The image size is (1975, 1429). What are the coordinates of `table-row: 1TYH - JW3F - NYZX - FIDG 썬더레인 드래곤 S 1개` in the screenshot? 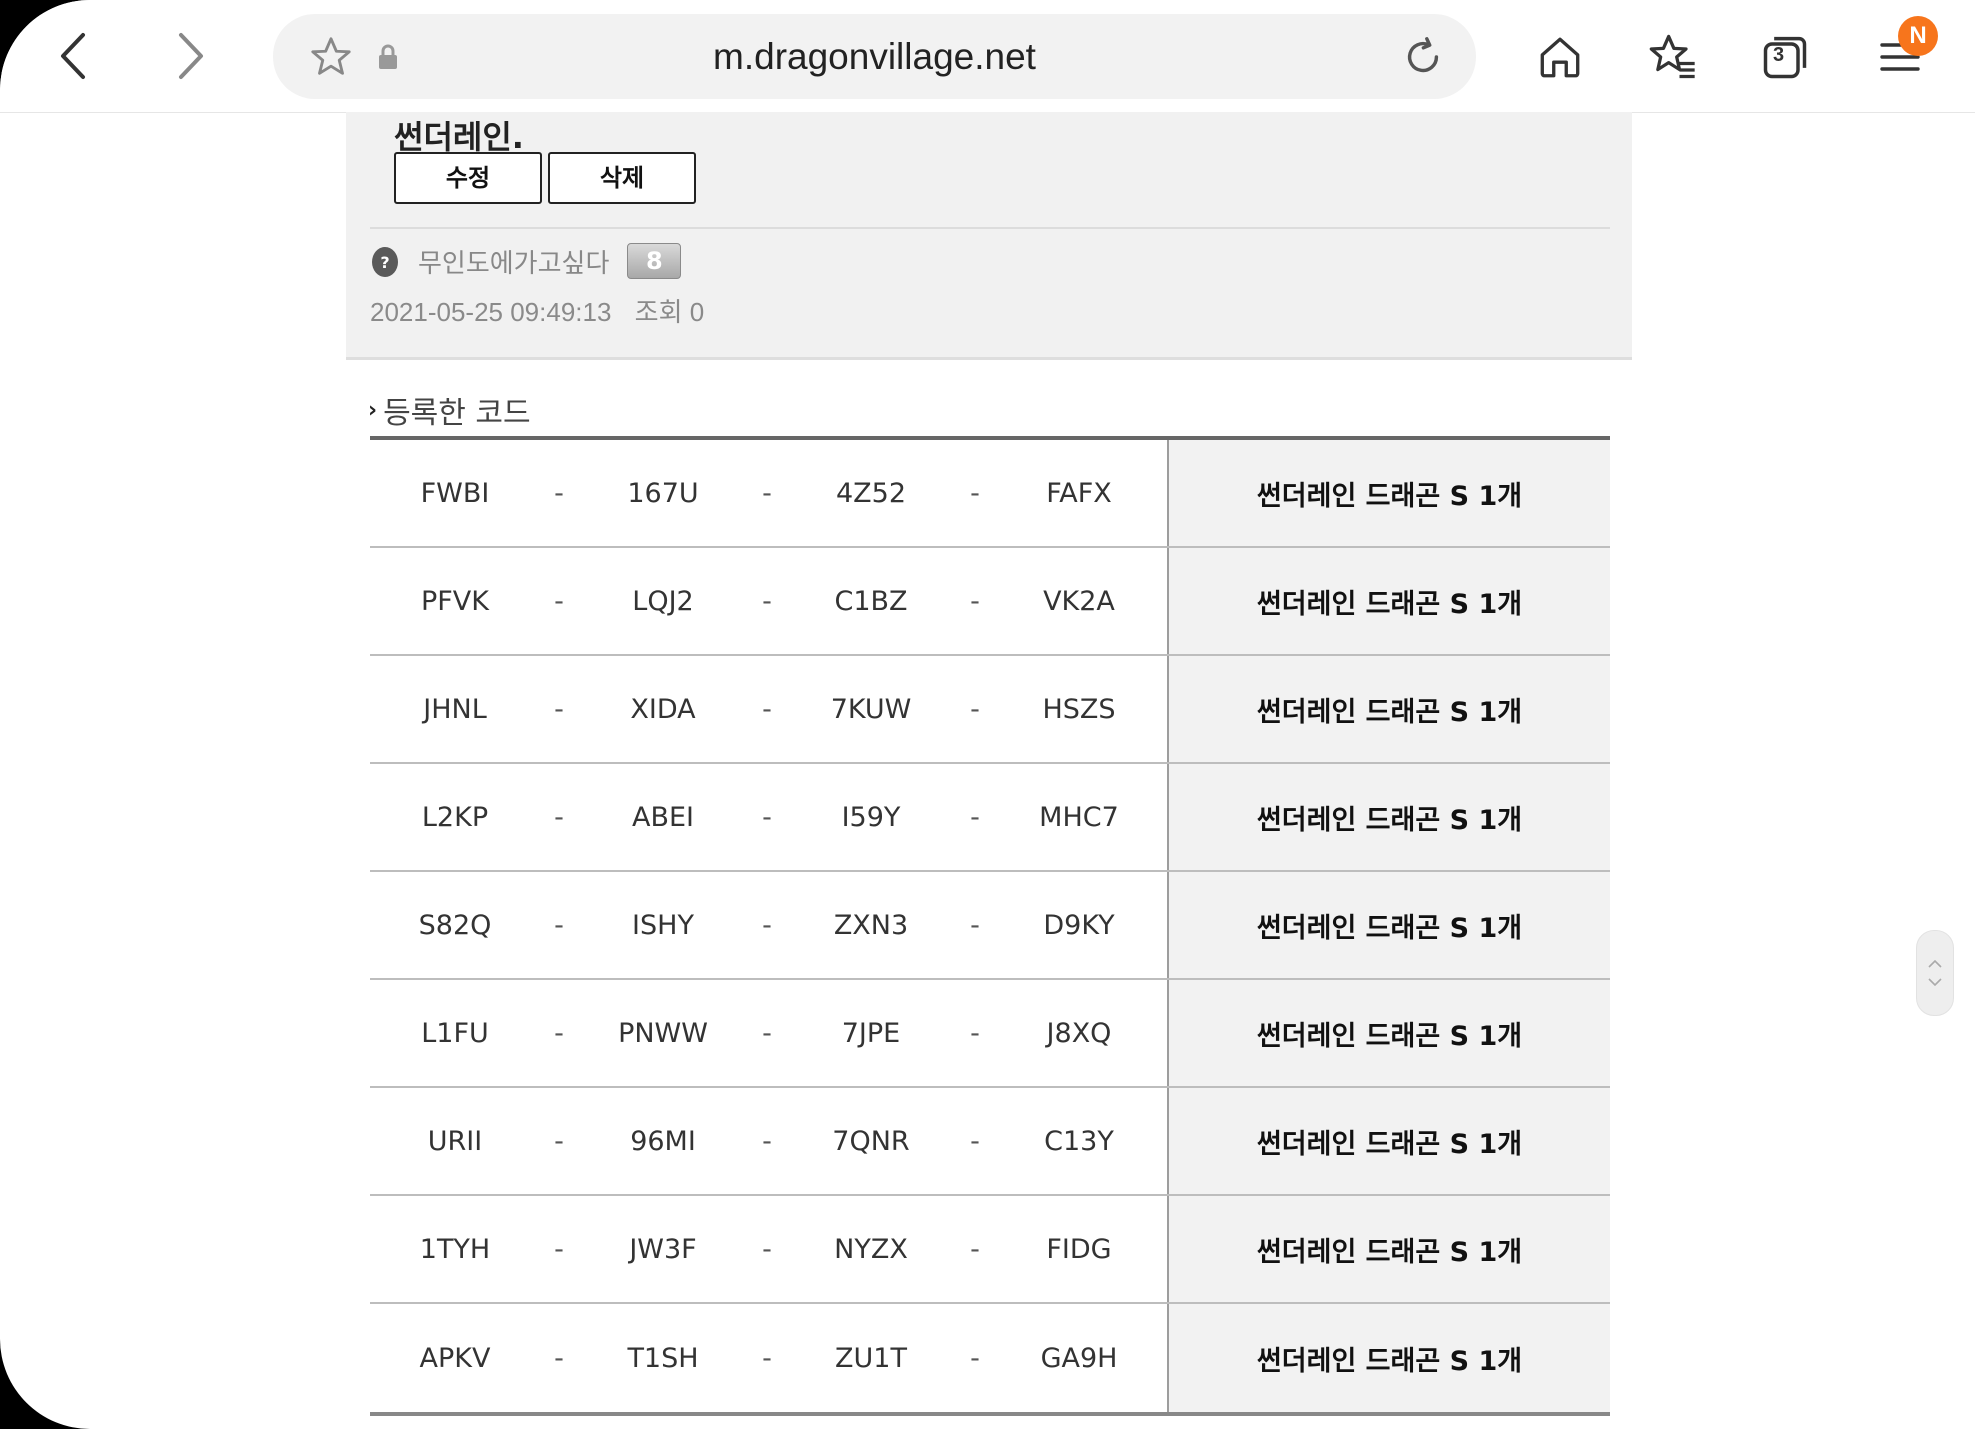 It's located at (990, 1250).